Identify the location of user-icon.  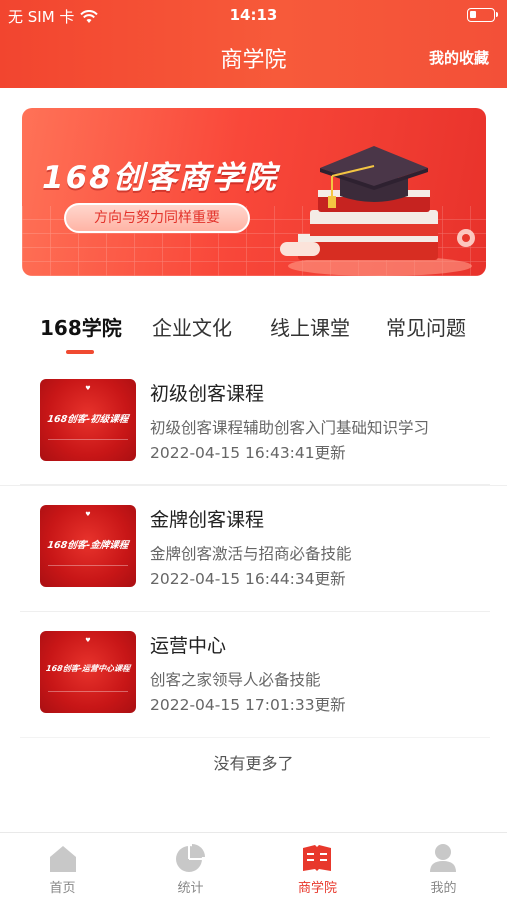
(443, 858).